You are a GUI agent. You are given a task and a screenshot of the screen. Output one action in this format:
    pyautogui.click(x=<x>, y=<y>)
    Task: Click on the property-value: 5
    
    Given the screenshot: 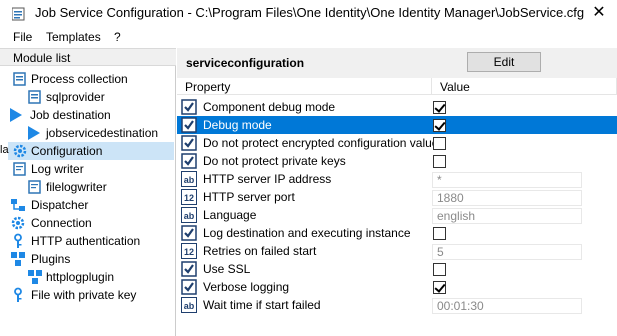 What is the action you would take?
    pyautogui.click(x=507, y=251)
    